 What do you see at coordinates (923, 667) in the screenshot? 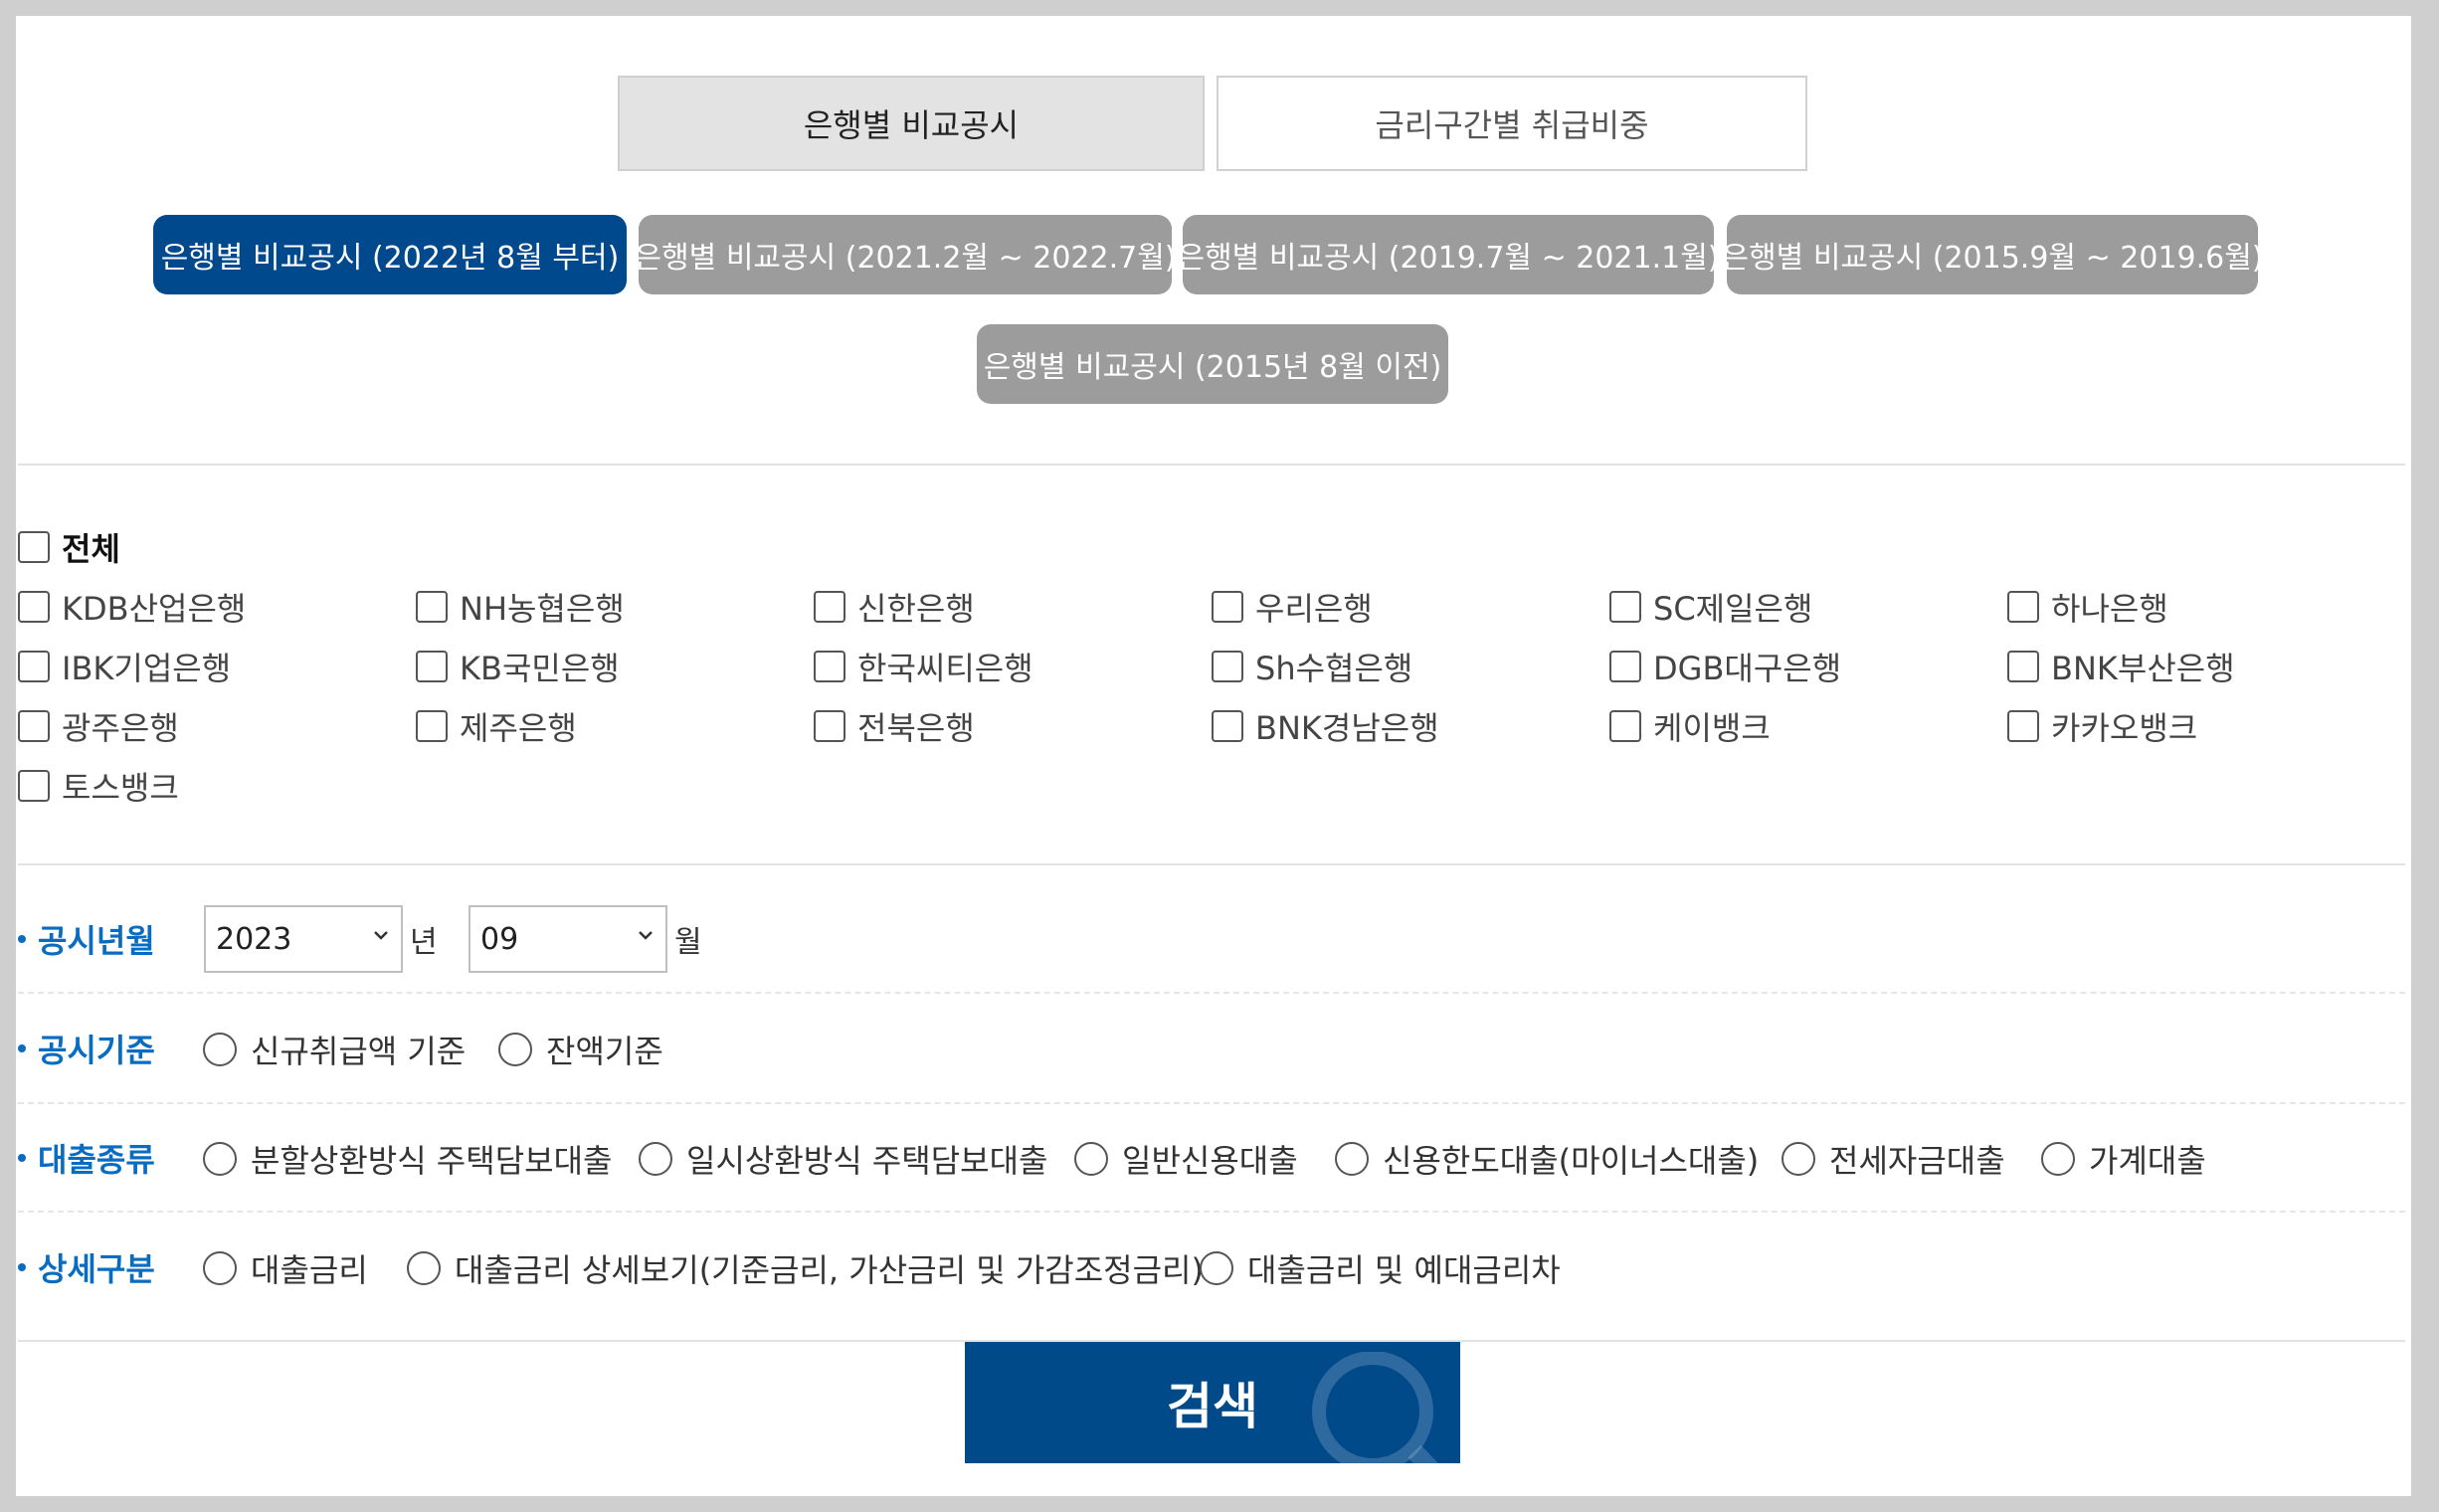
I see `checkbox-bank: 한국씨티은행` at bounding box center [923, 667].